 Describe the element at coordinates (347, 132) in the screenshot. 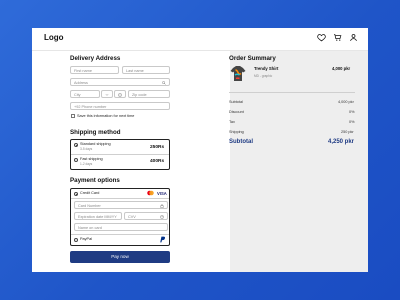

I see `shipping-value: 250 pkr` at that location.